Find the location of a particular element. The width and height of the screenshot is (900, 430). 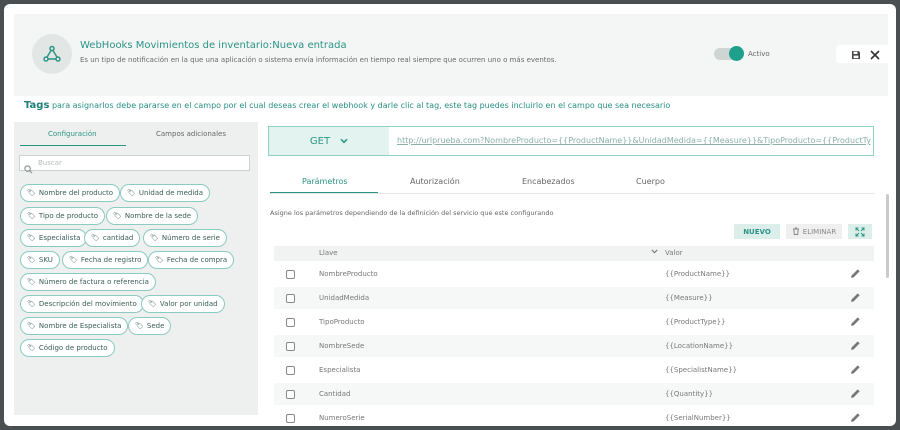

header-actions is located at coordinates (865, 54).